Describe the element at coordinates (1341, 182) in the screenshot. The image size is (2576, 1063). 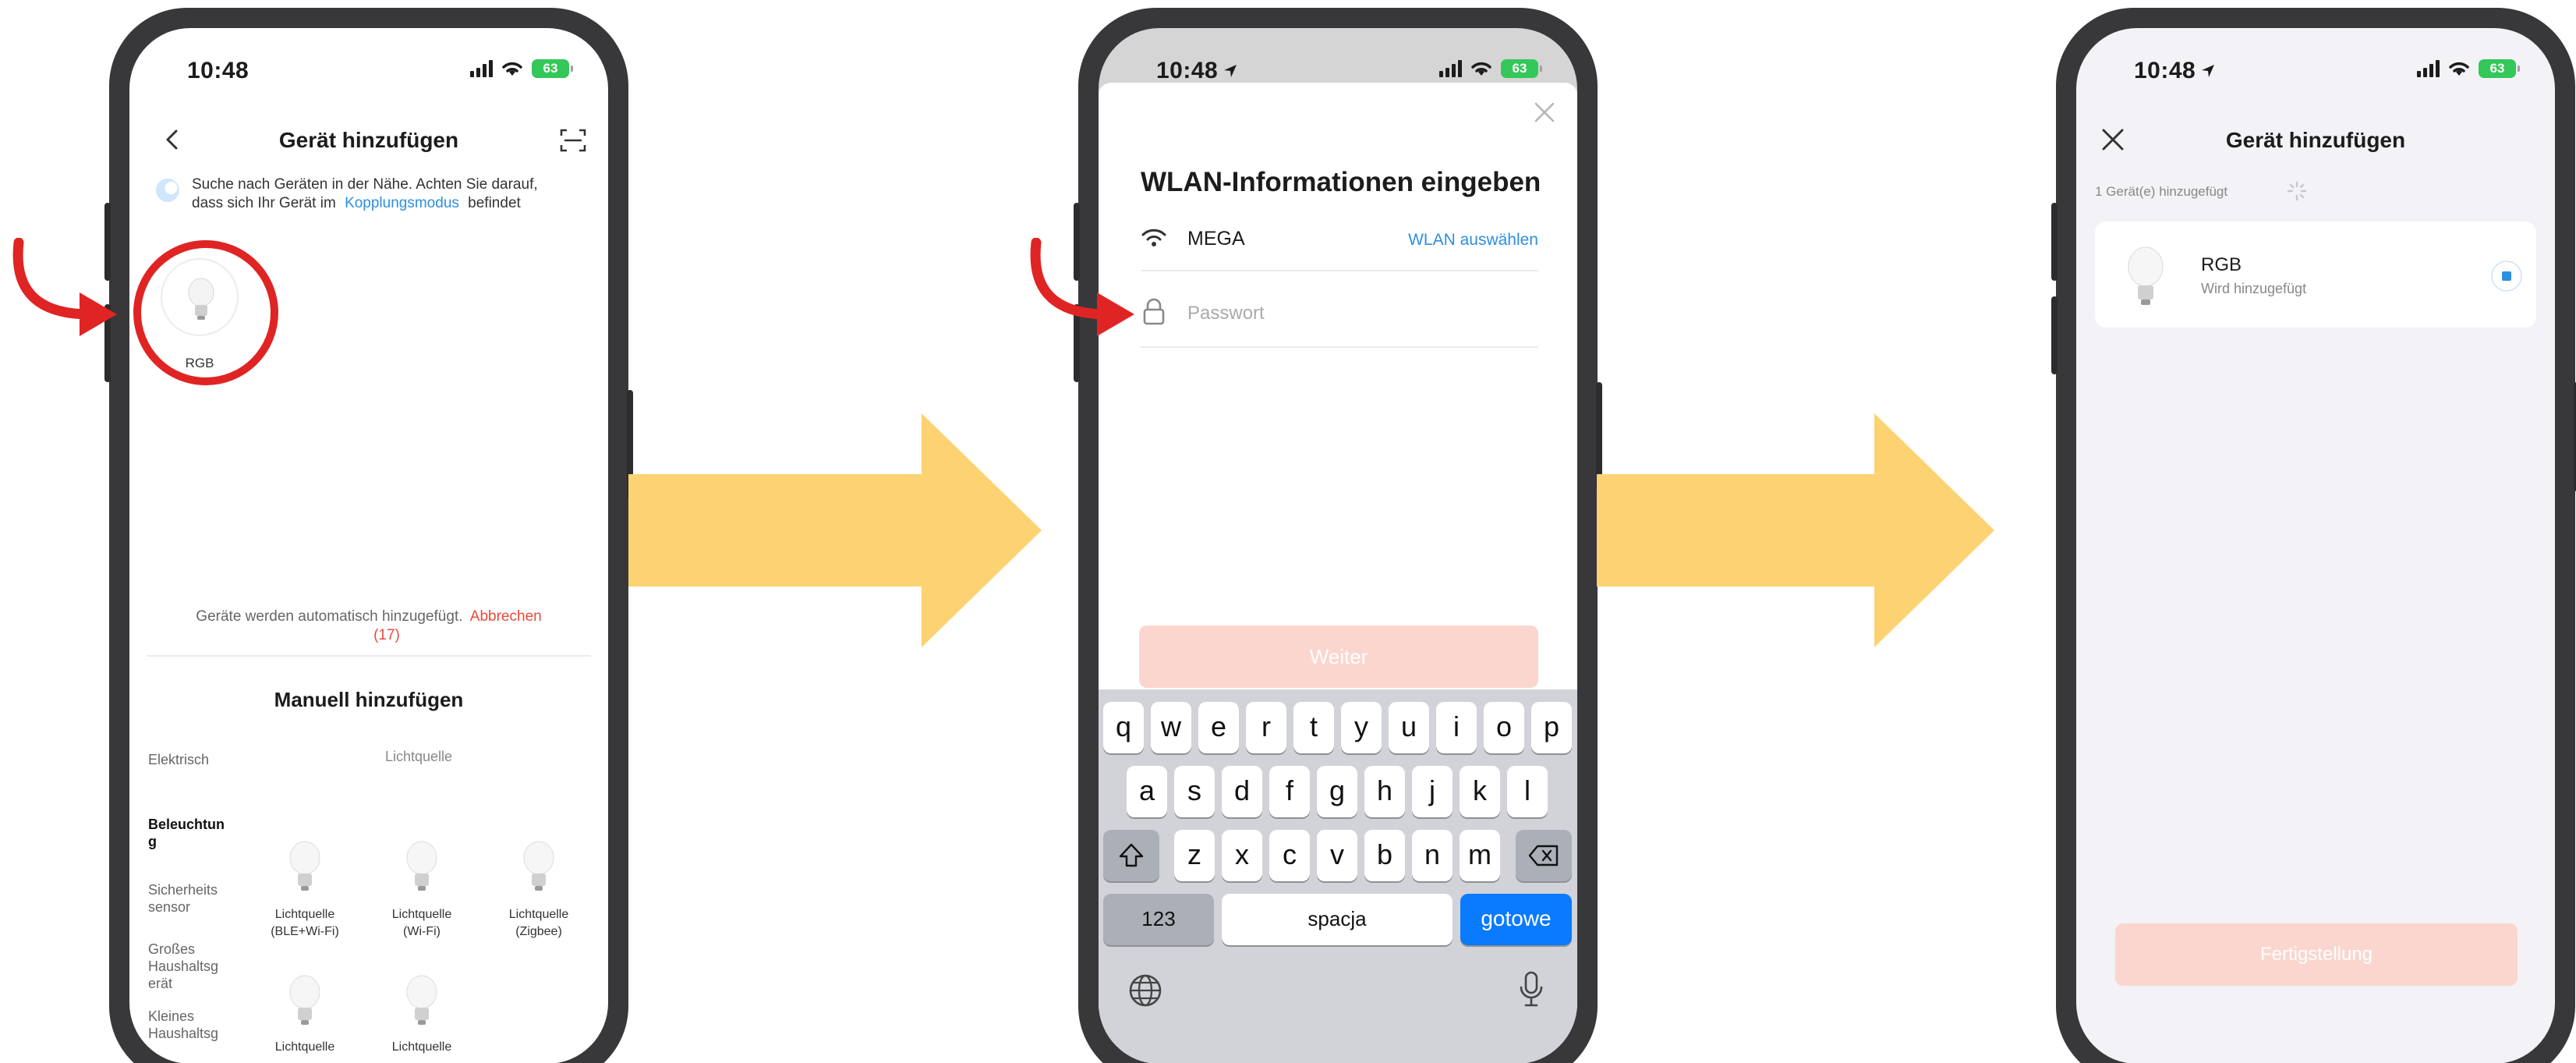
I see `sheet-title: WLAN-Informationen eingeben` at that location.